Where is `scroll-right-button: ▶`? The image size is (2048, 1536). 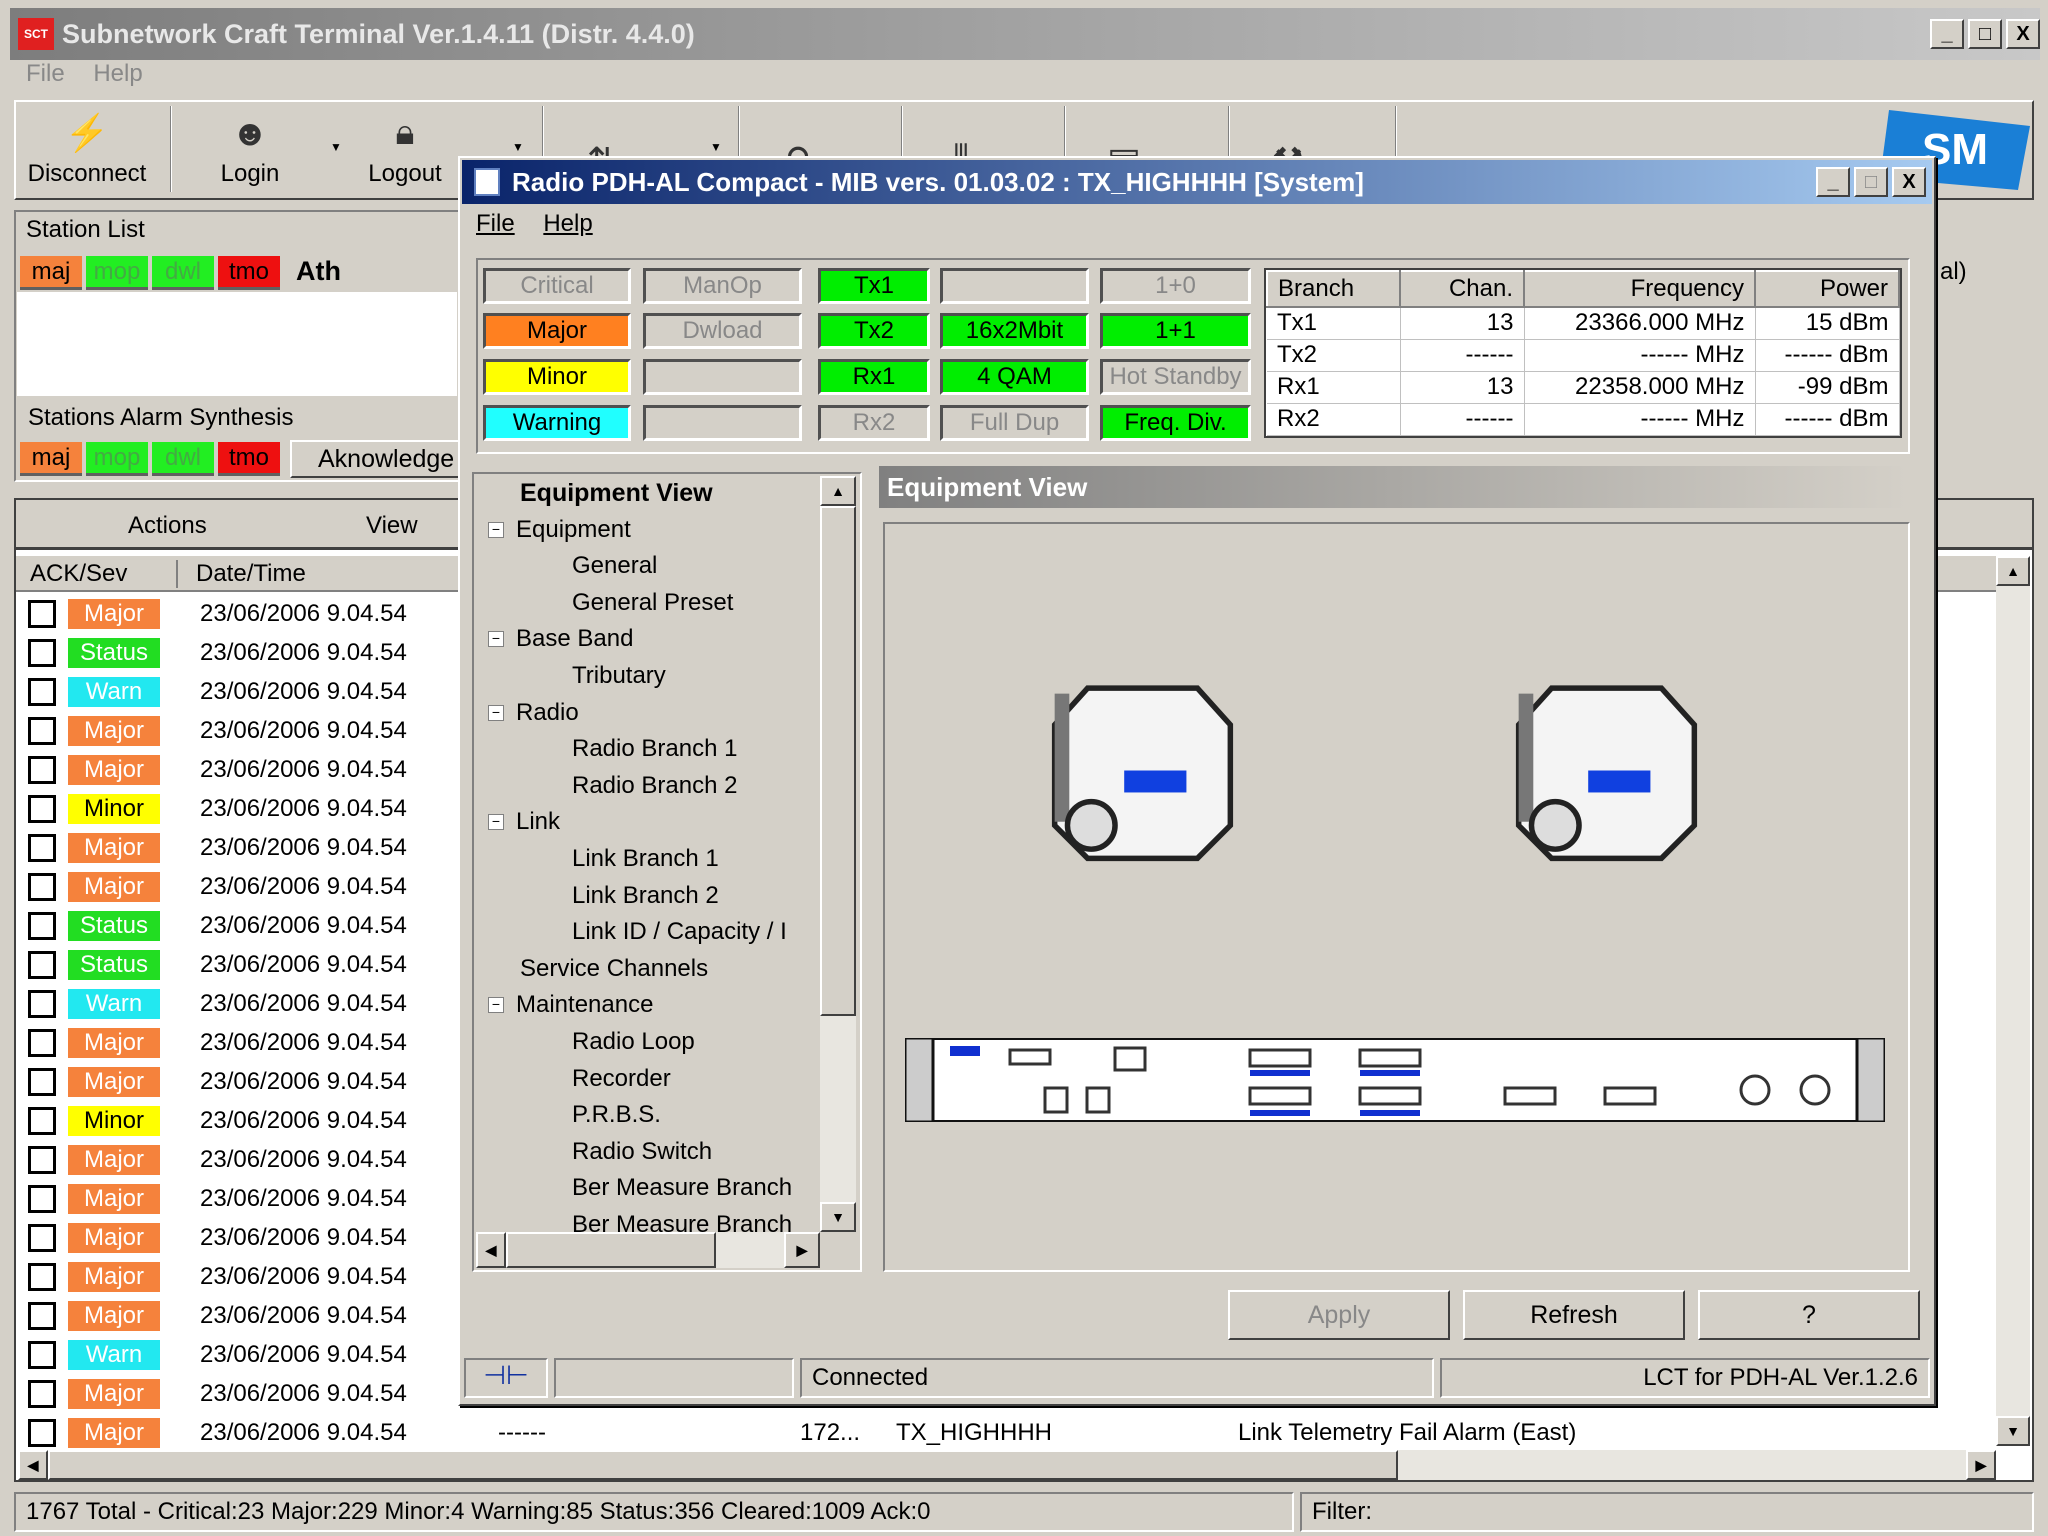
scroll-right-button: ▶ is located at coordinates (1981, 1465).